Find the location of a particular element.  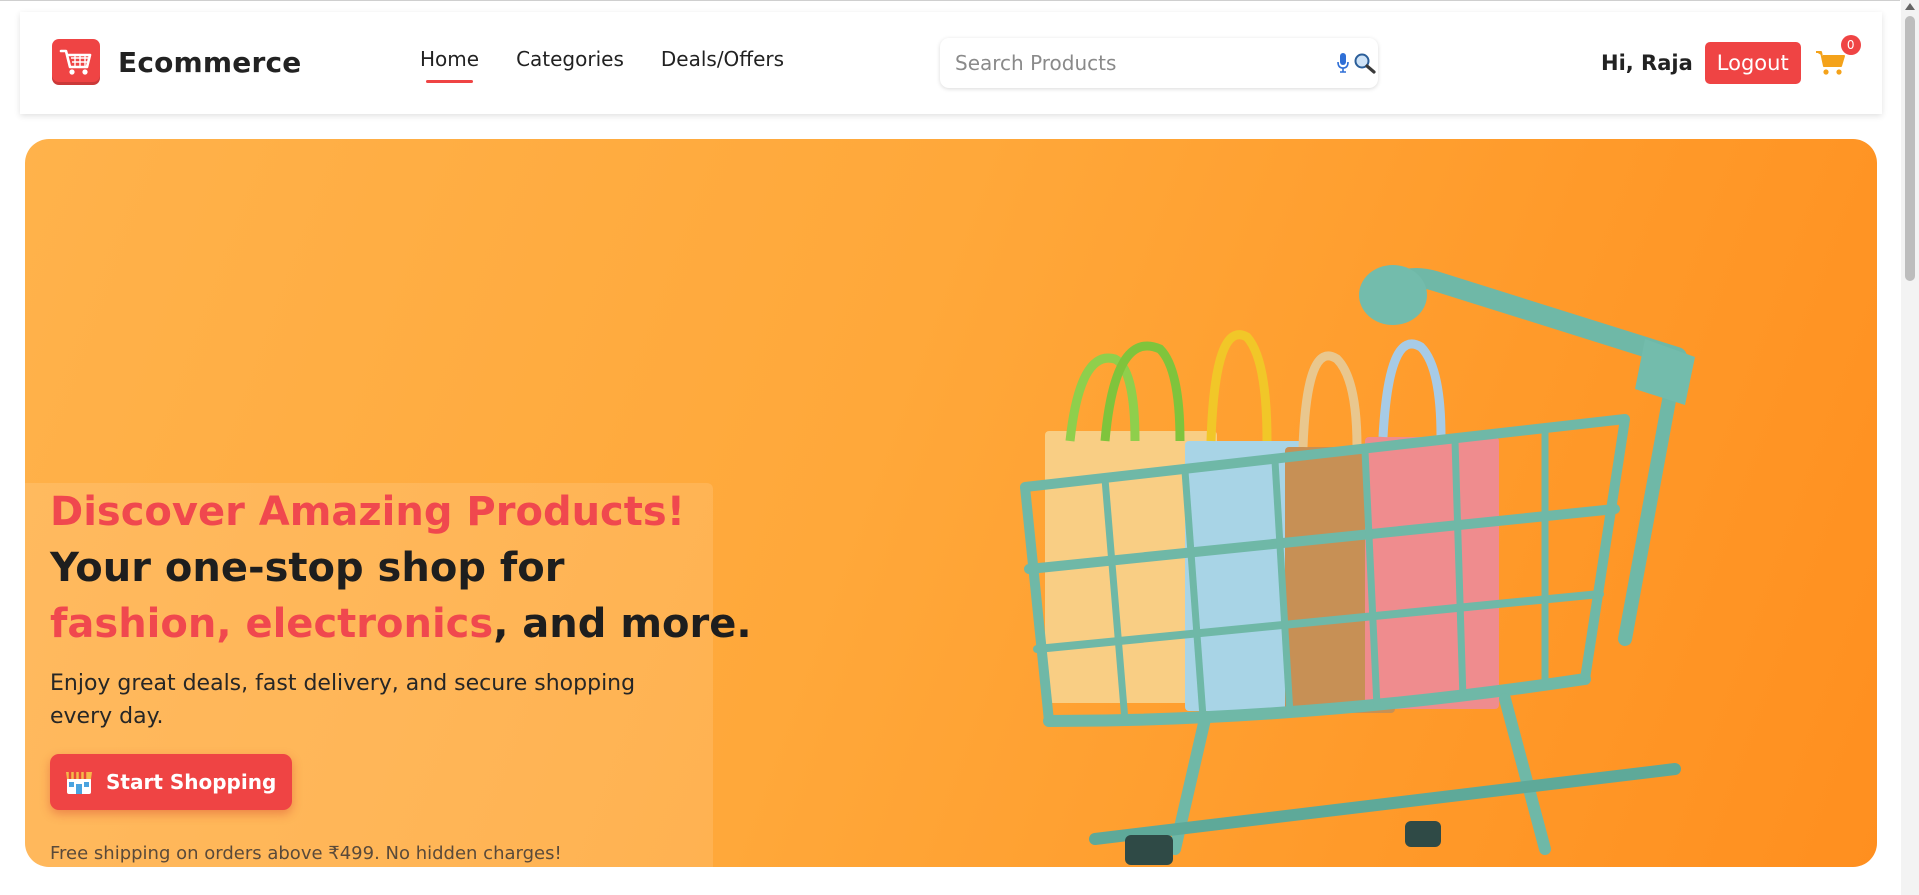

nav-link-categories: Categories is located at coordinates (570, 59).